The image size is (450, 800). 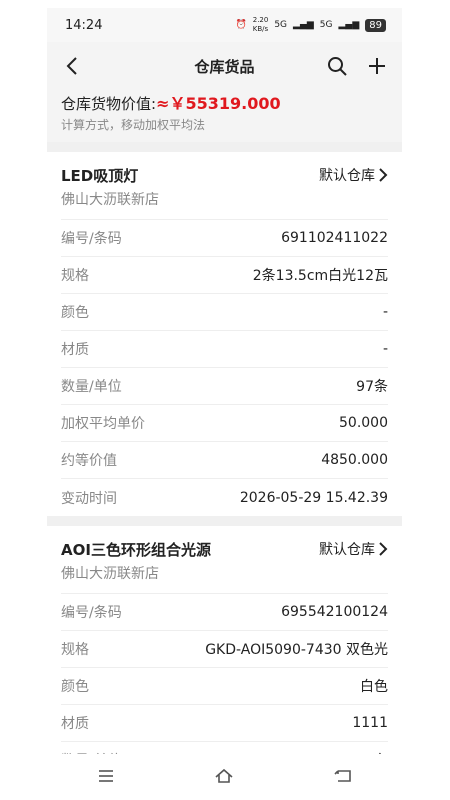 What do you see at coordinates (224, 175) in the screenshot?
I see `product-title-row: LED吸顶灯 默认仓库` at bounding box center [224, 175].